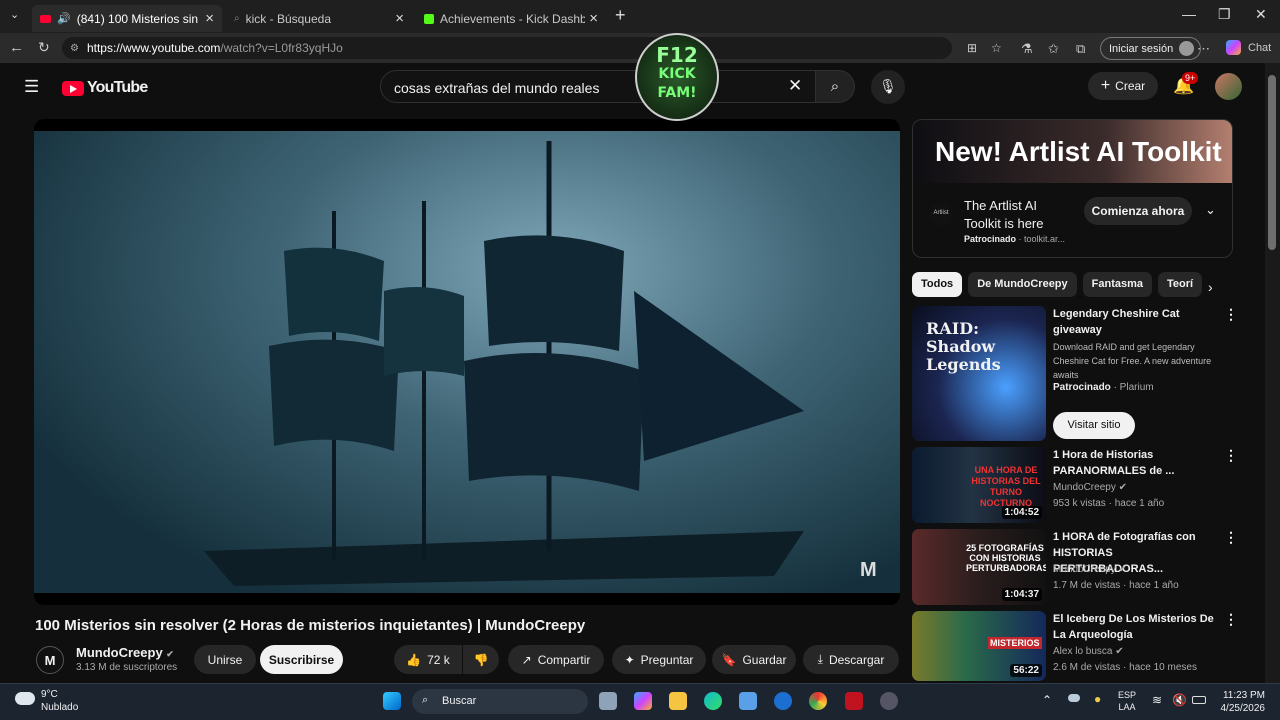 This screenshot has height=720, width=1280. I want to click on join-button: Unirse, so click(225, 659).